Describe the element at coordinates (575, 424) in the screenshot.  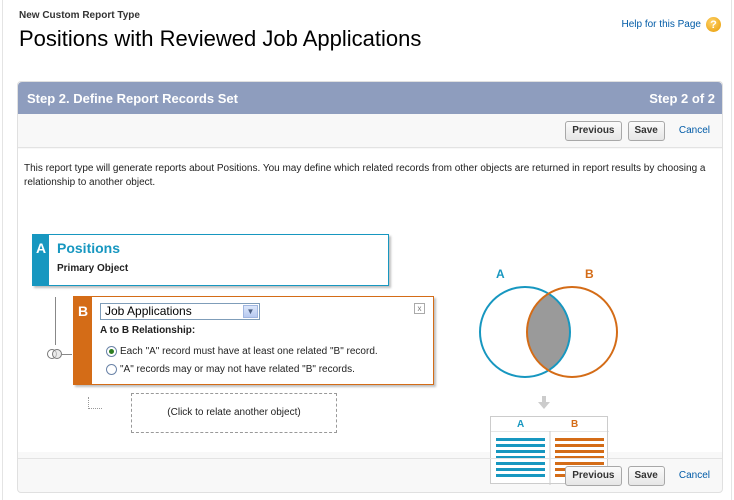
I see `table-col-b: B` at that location.